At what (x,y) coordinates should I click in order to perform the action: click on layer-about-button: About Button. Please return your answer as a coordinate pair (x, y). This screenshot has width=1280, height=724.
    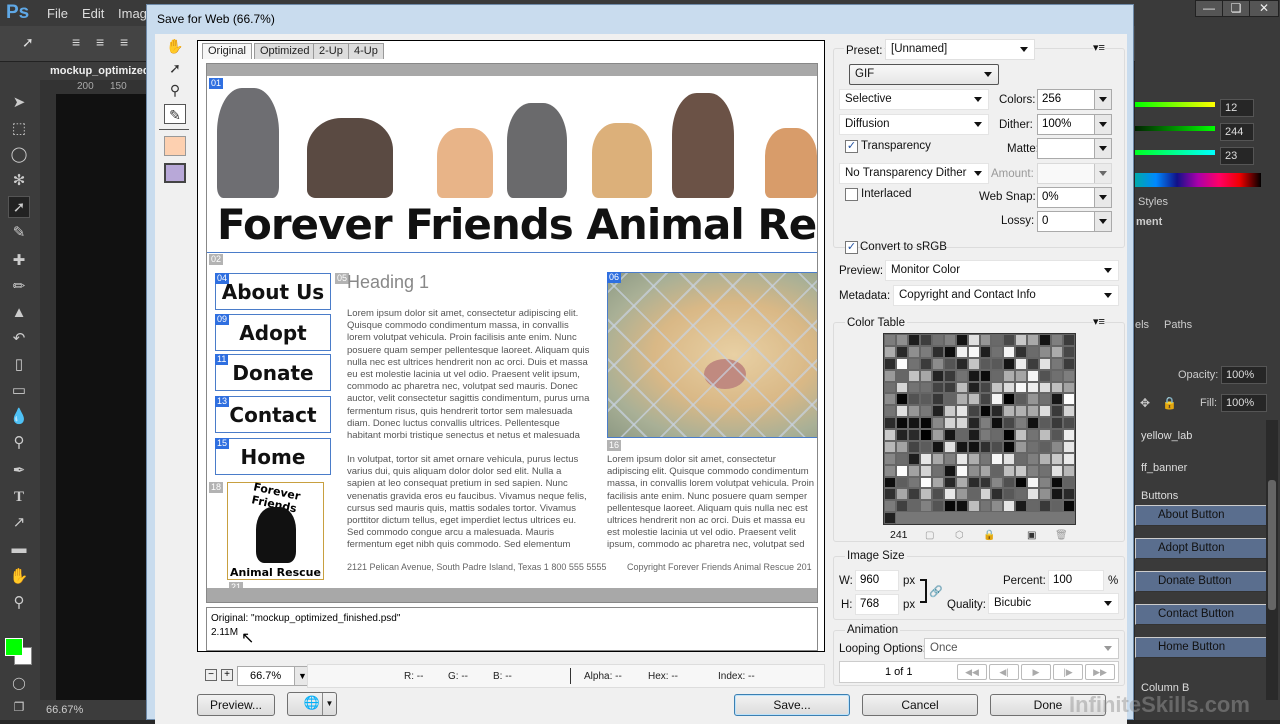
    Looking at the image, I should click on (1201, 515).